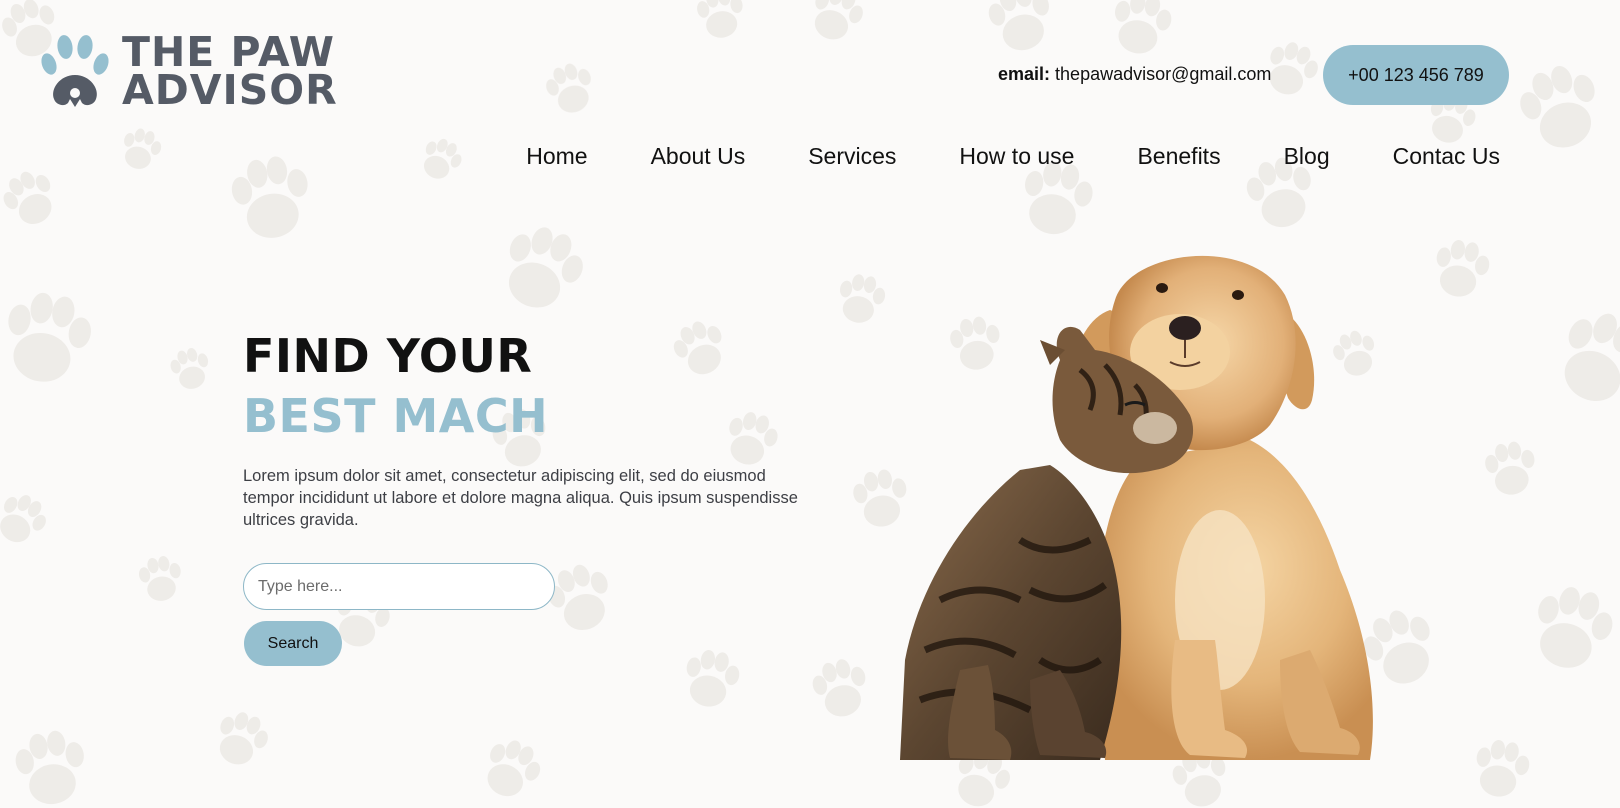  What do you see at coordinates (1163, 74) in the screenshot?
I see `email-value: thepawadvisor@gmail.com` at bounding box center [1163, 74].